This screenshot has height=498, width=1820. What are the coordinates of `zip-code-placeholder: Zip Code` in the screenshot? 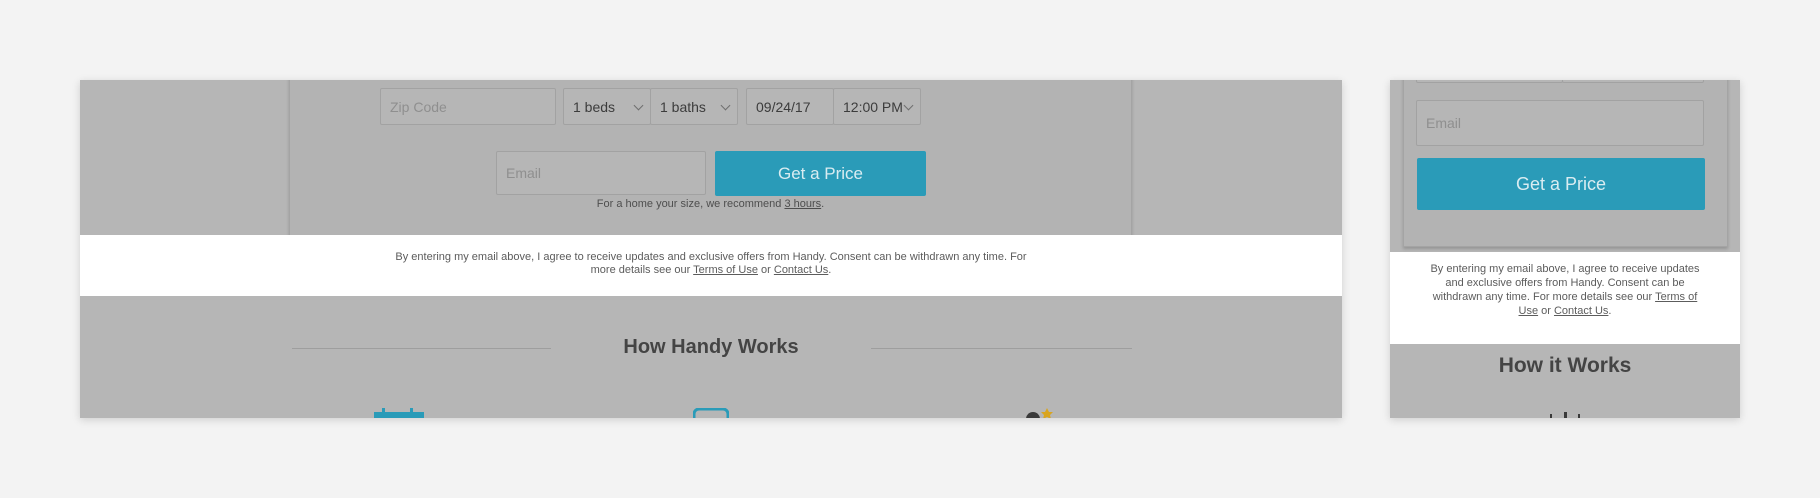 It's located at (418, 106).